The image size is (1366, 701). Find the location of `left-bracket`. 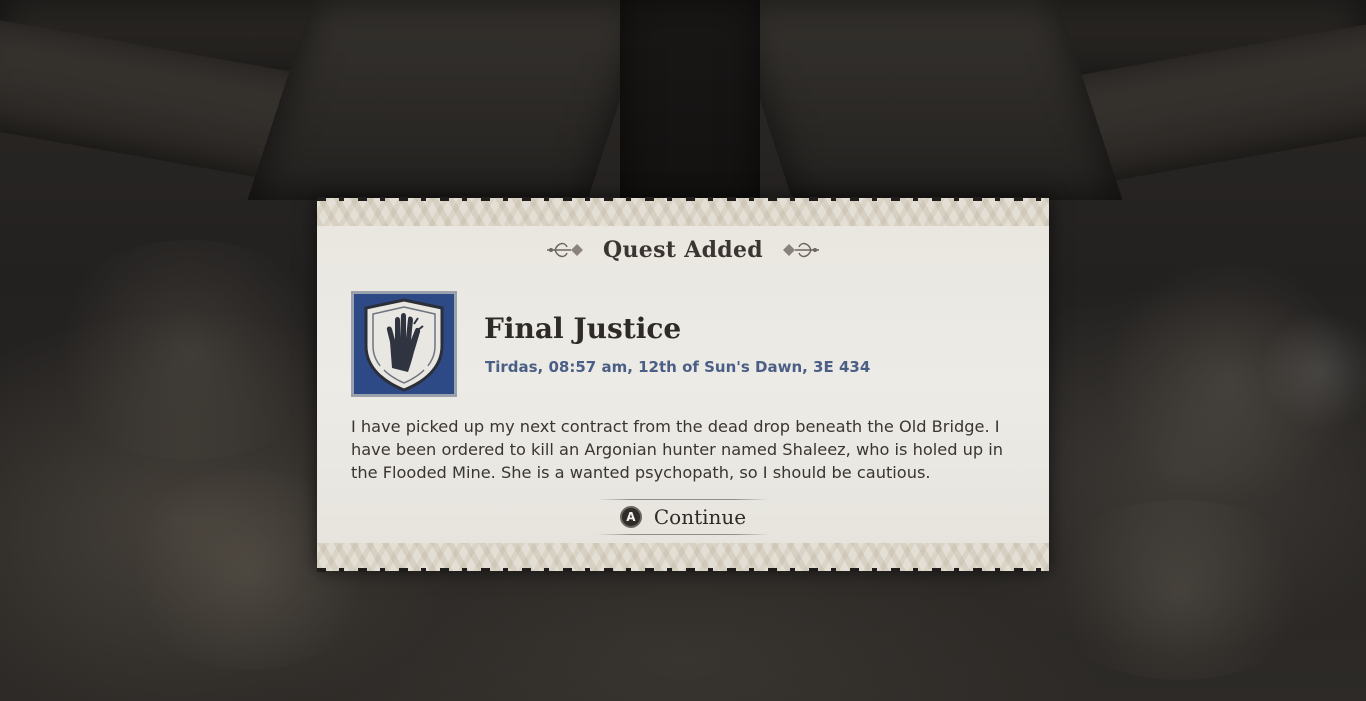

left-bracket is located at coordinates (450, 100).